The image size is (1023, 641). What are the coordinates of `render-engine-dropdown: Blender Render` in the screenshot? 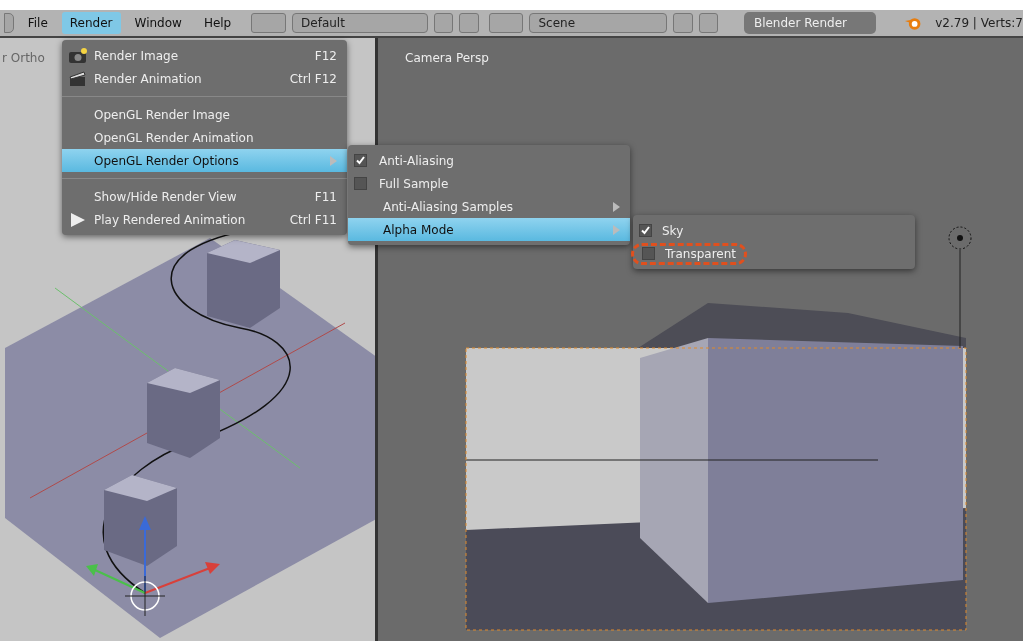 It's located at (809, 23).